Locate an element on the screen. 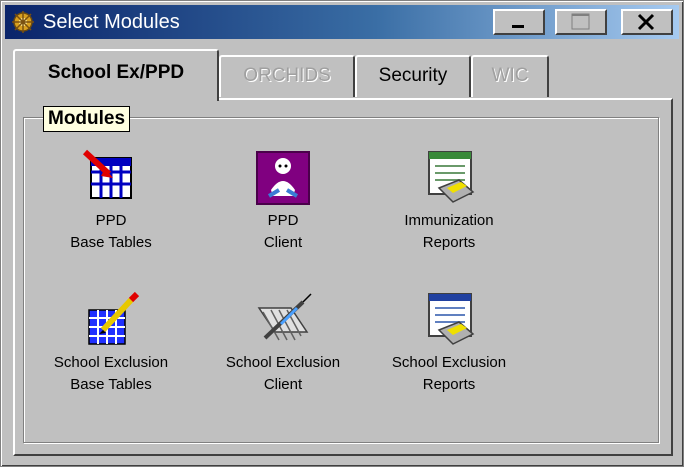 This screenshot has width=684, height=467. window-title: Select Modules is located at coordinates (111, 22).